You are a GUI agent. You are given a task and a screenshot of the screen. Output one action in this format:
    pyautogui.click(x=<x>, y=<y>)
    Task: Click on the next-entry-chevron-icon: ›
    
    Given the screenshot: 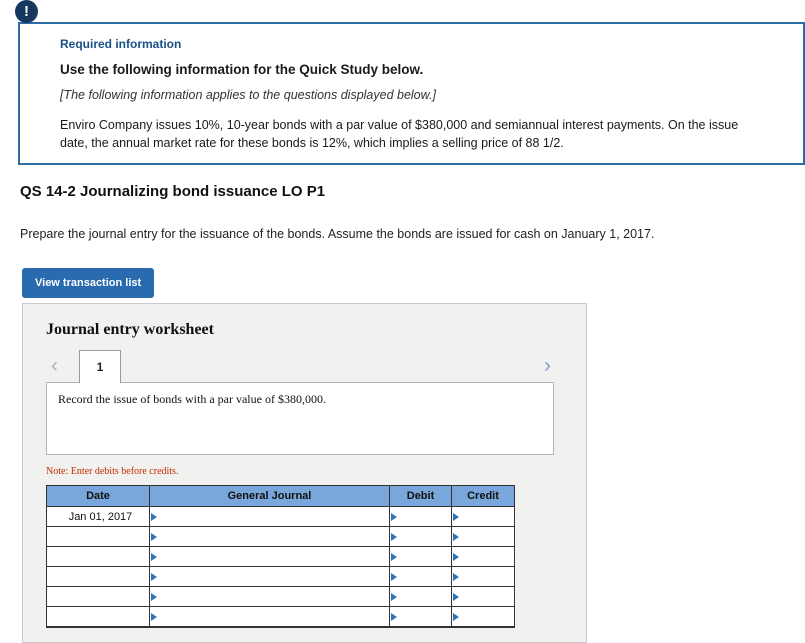 What is the action you would take?
    pyautogui.click(x=547, y=366)
    